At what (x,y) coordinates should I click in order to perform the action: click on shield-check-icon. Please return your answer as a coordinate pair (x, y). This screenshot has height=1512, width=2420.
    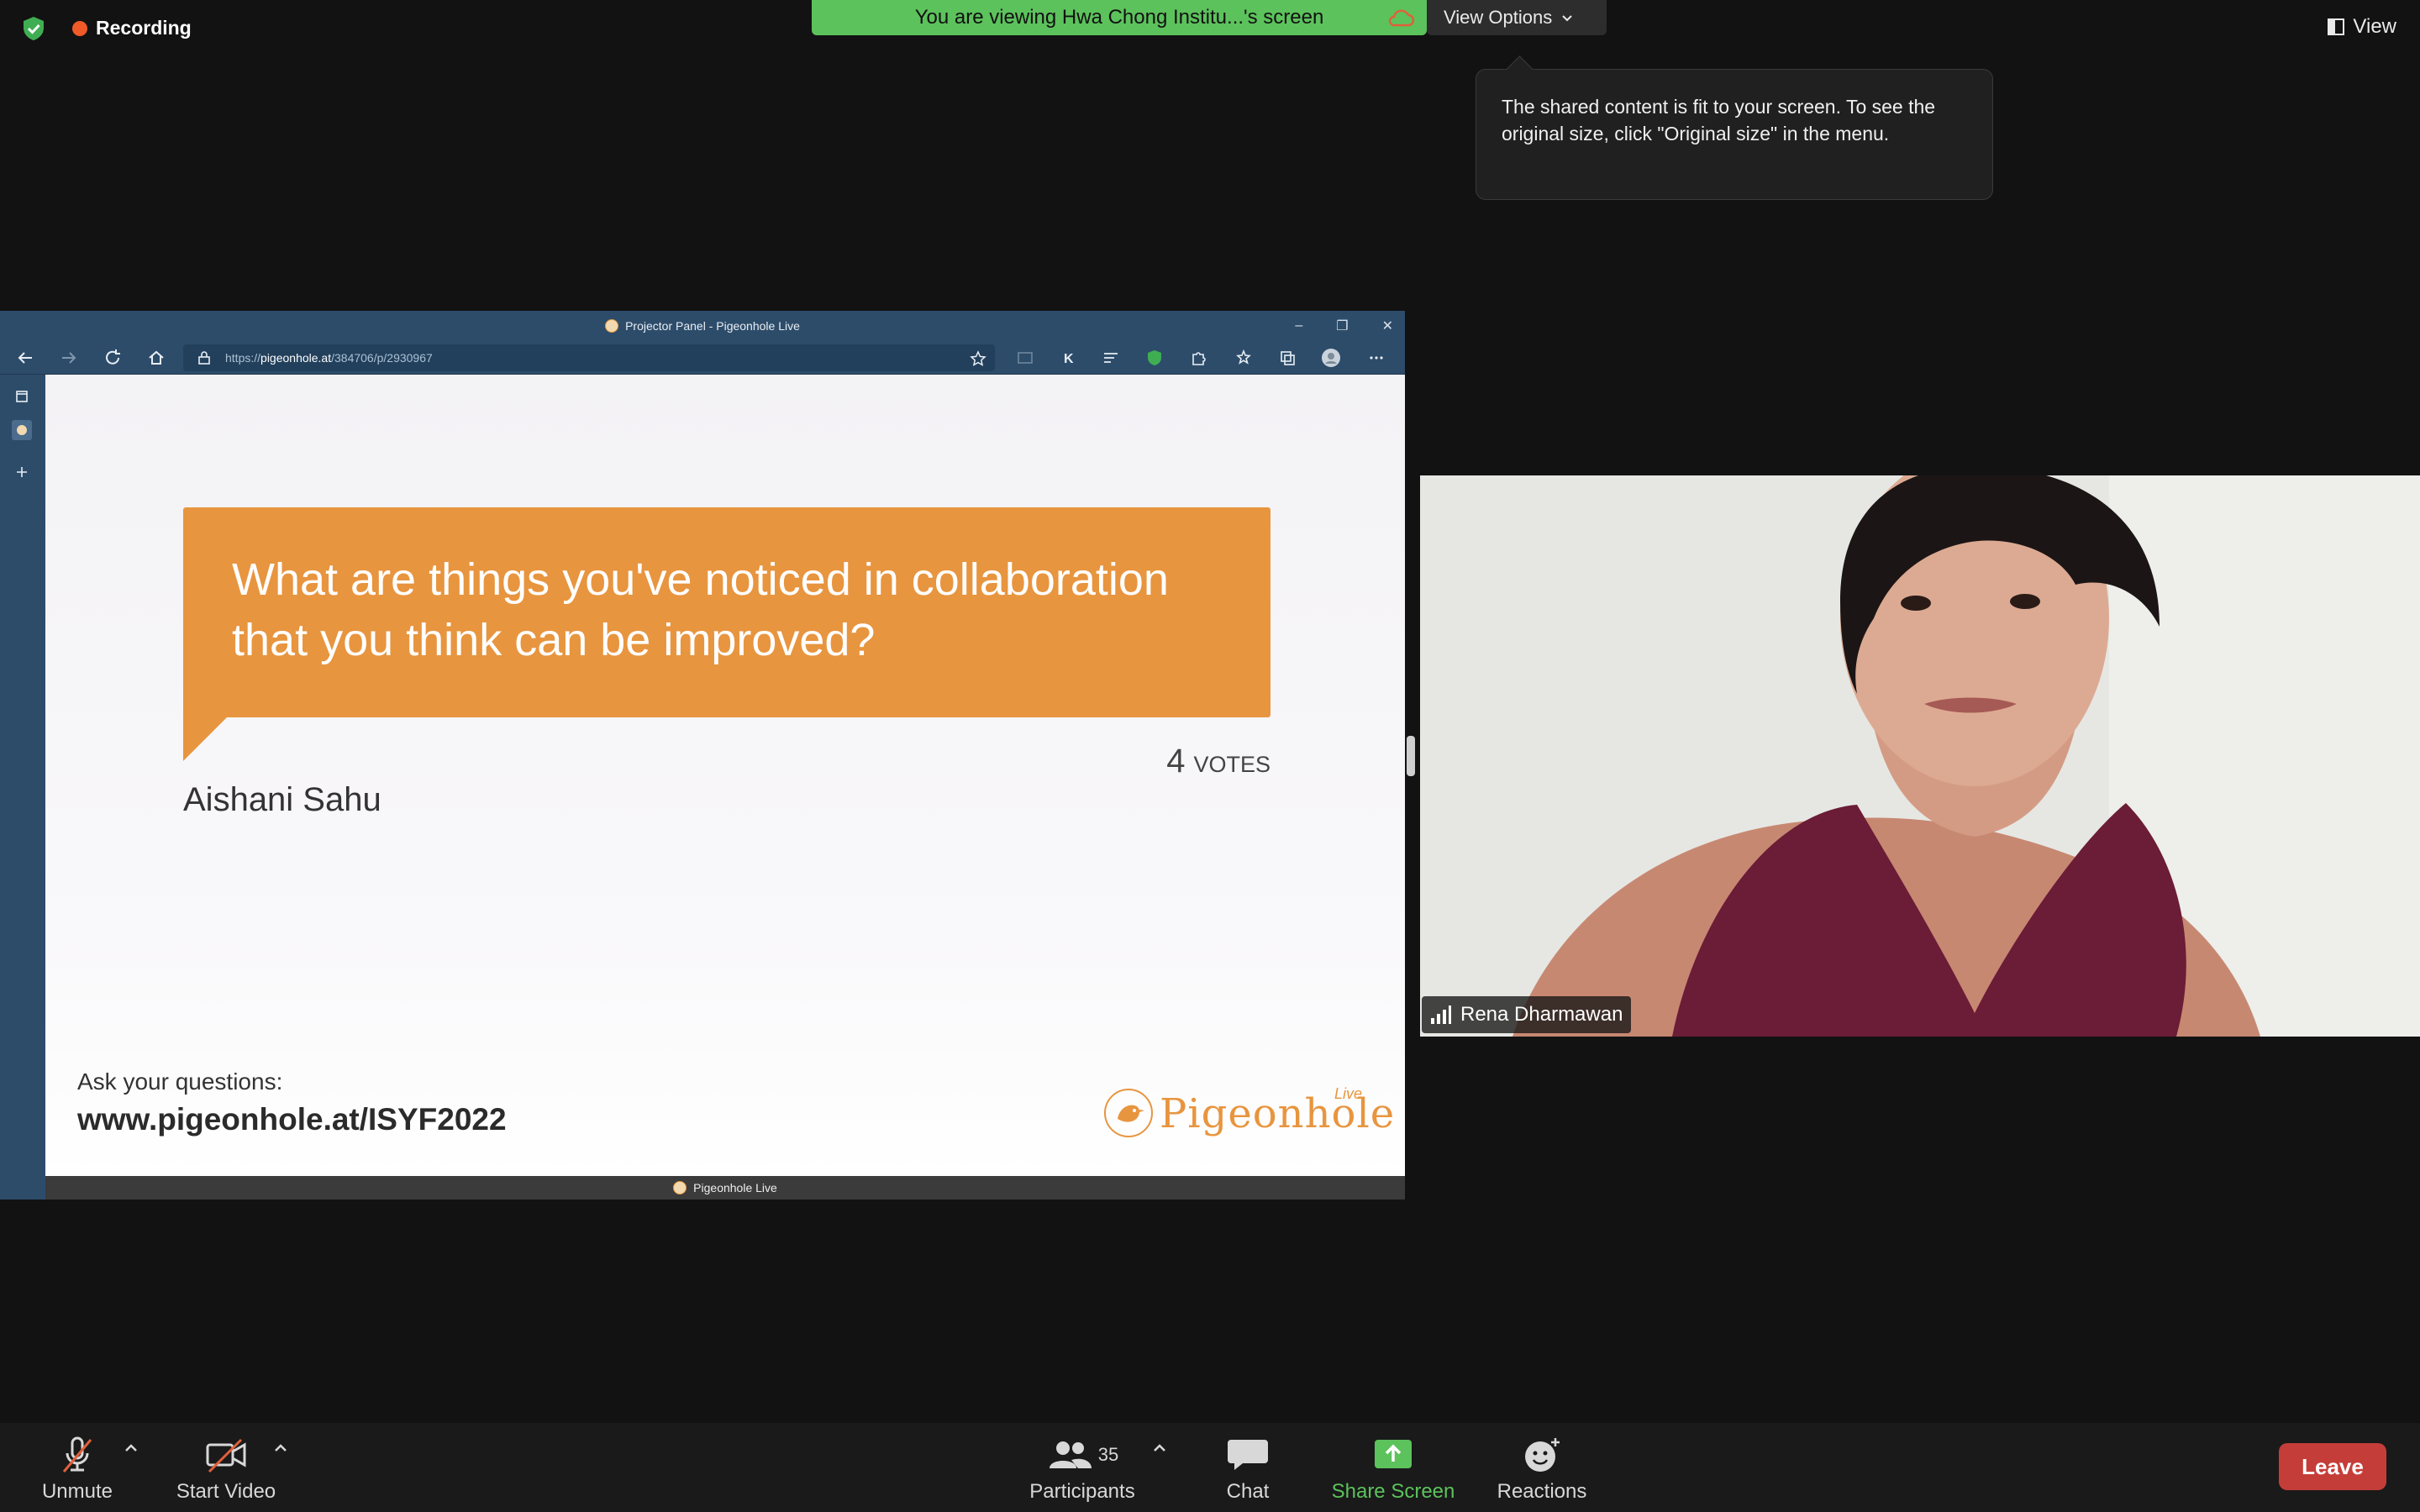
    Looking at the image, I should click on (34, 28).